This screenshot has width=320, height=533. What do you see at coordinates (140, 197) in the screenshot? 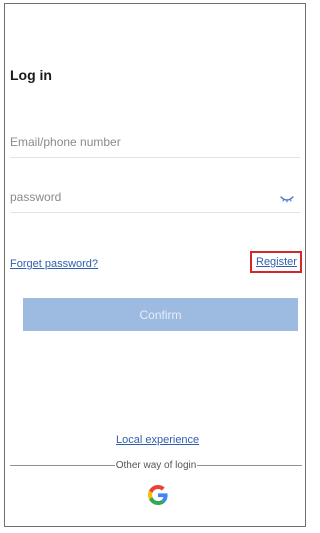
I see `password-input` at bounding box center [140, 197].